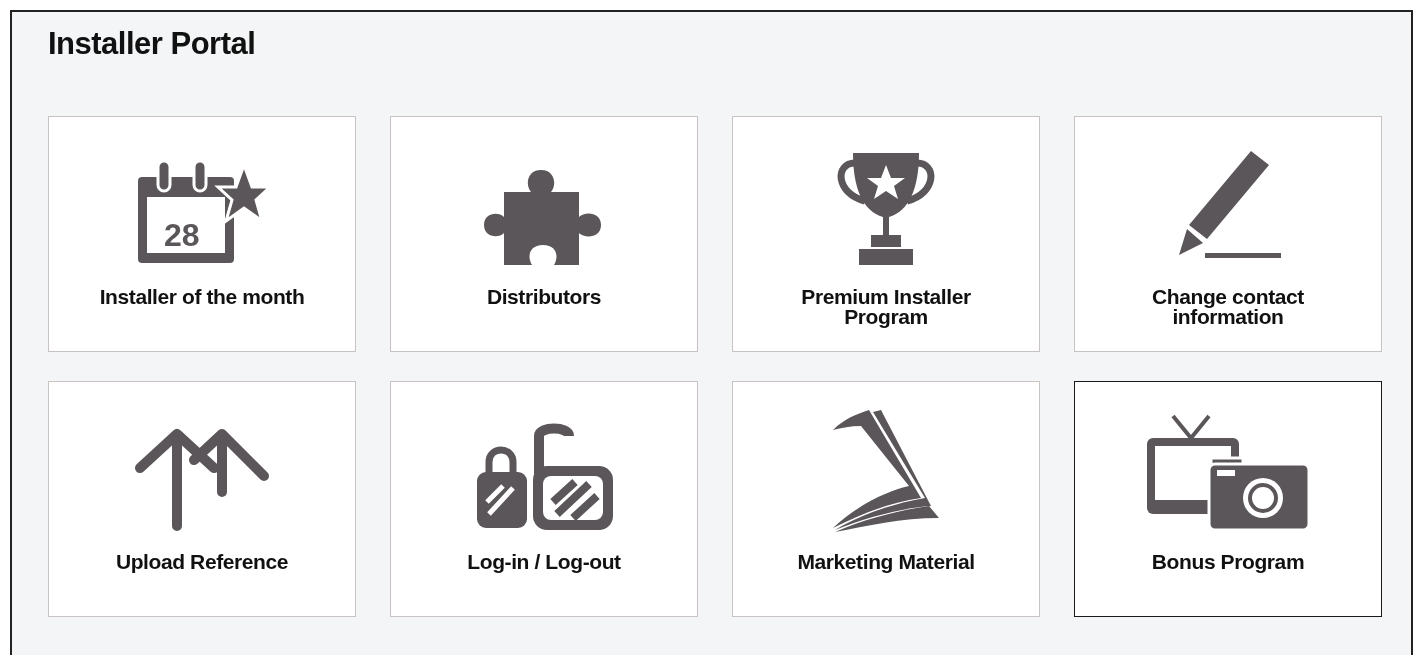 Image resolution: width=1425 pixels, height=655 pixels. What do you see at coordinates (1228, 562) in the screenshot?
I see `tile-label: Bonus Program` at bounding box center [1228, 562].